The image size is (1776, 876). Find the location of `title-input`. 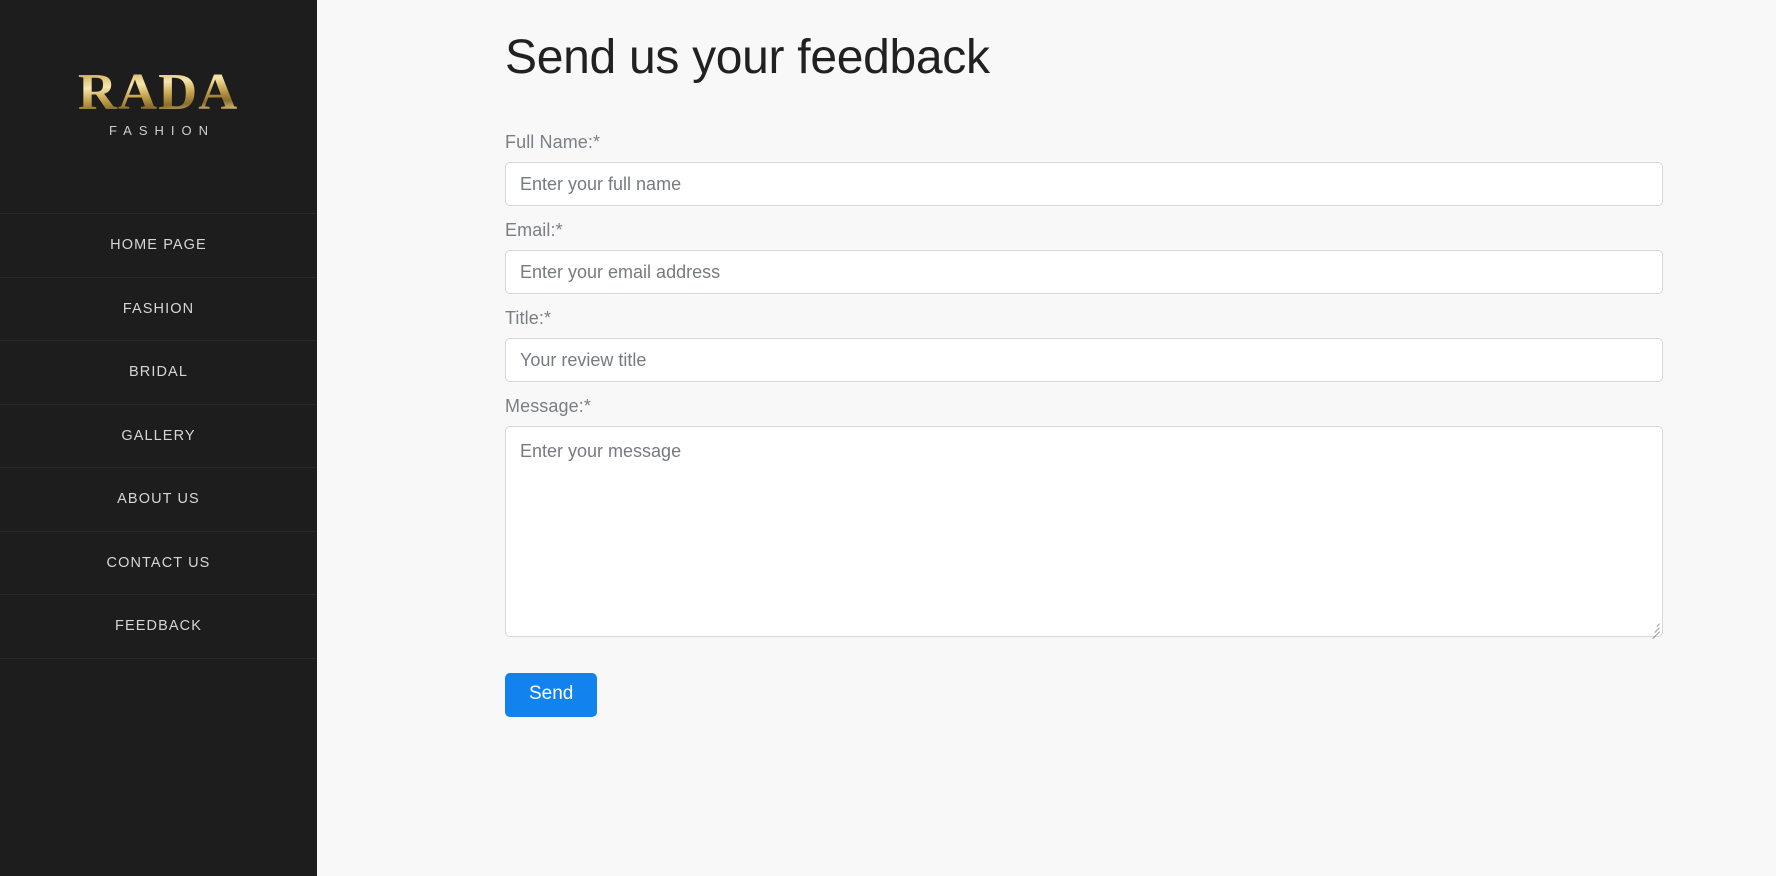

title-input is located at coordinates (1084, 360).